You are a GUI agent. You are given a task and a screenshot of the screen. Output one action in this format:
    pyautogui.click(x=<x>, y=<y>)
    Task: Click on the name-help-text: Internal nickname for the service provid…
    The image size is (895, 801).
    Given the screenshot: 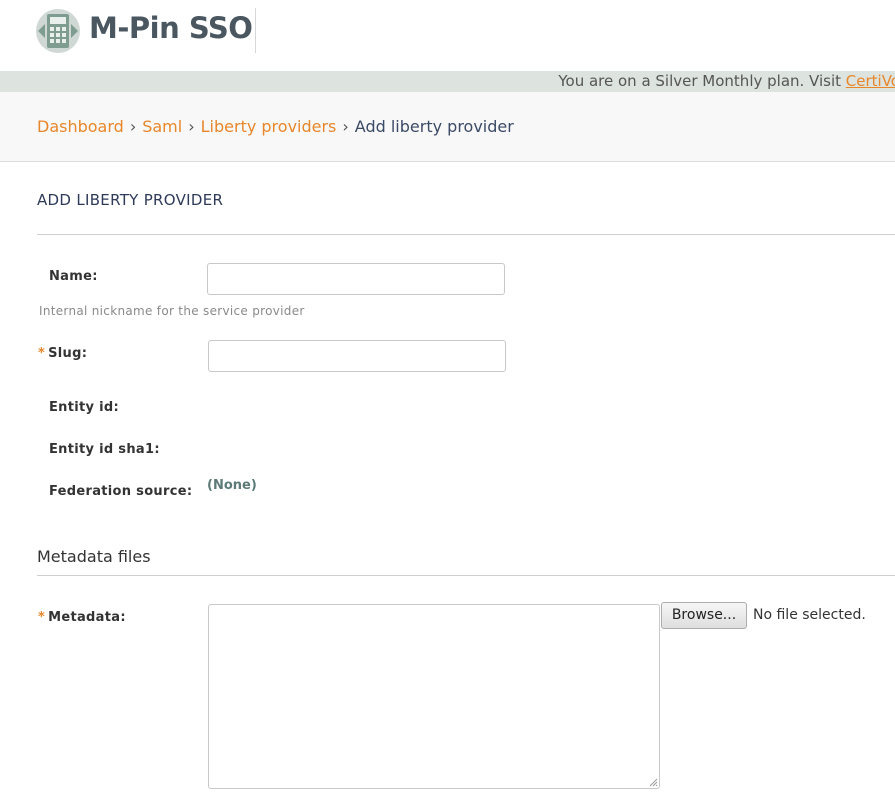 What is the action you would take?
    pyautogui.click(x=172, y=311)
    